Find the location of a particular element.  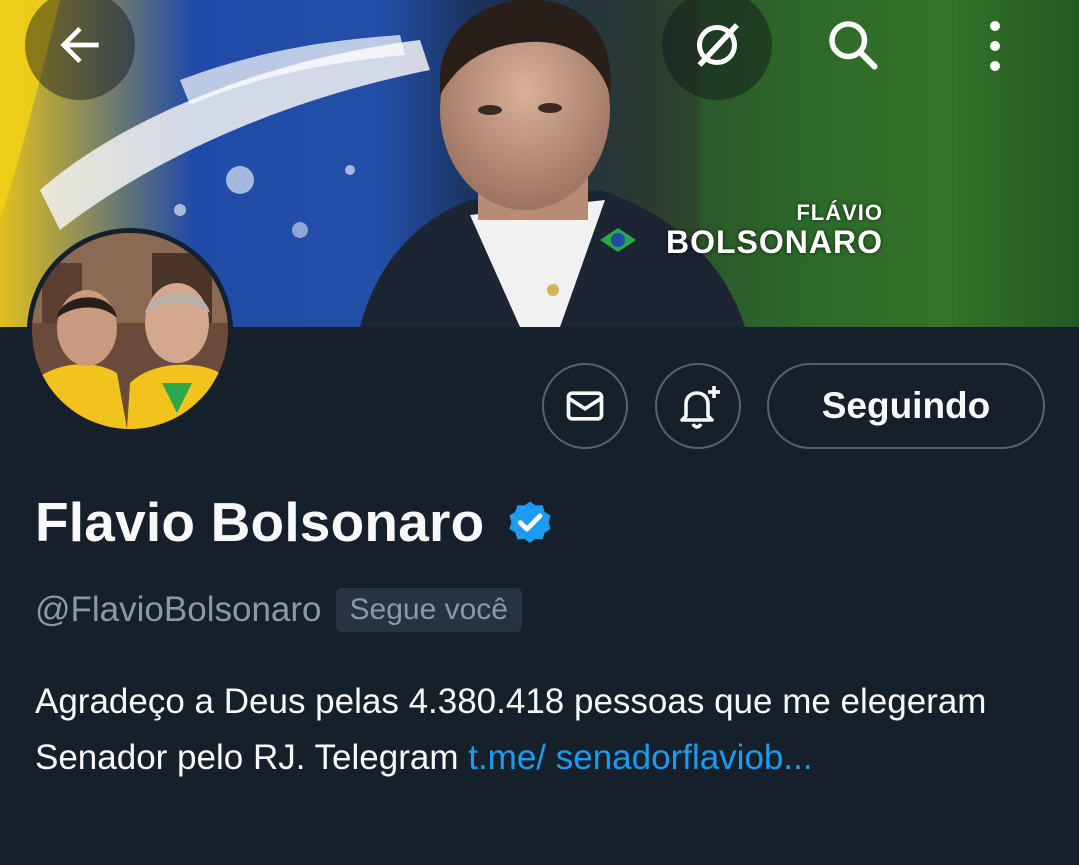

message-button is located at coordinates (585, 406).